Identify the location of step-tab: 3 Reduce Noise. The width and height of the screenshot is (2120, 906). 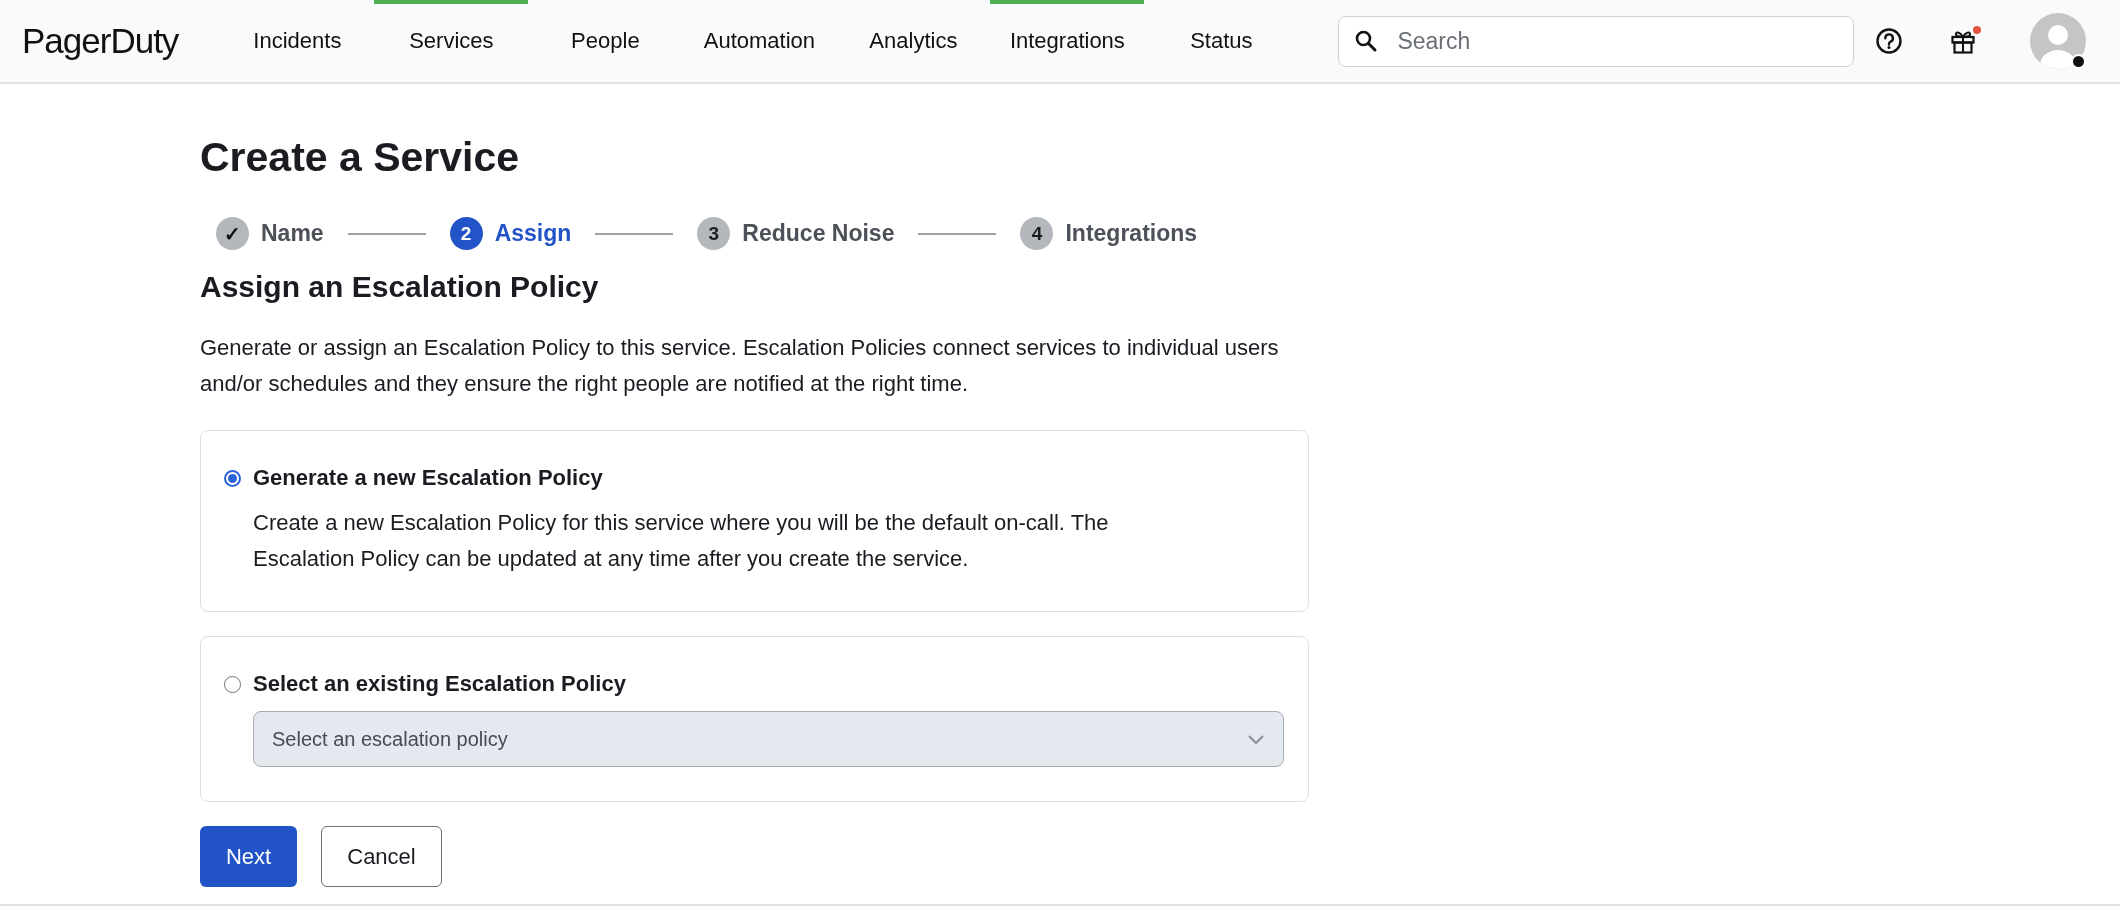
(796, 233).